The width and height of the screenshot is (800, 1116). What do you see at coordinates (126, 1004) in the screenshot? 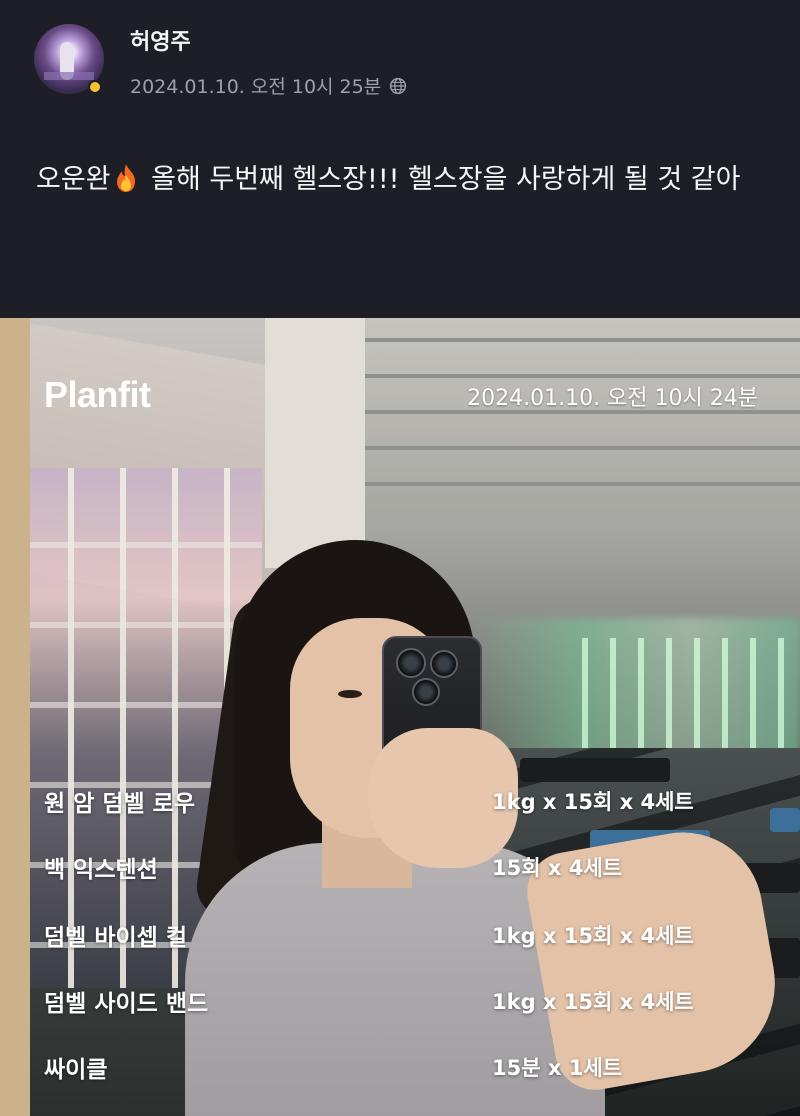
I see `exercise-name: 덤벨 사이드 밴드` at bounding box center [126, 1004].